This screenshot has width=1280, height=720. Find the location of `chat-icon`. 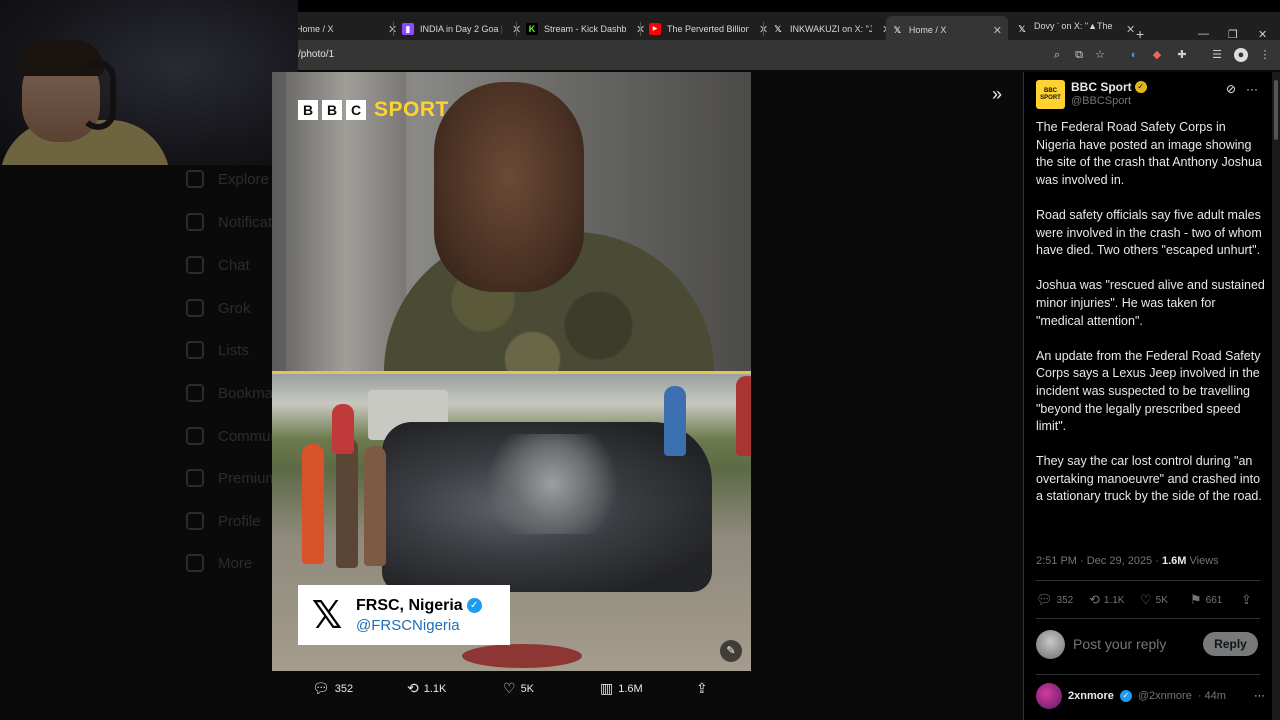

chat-icon is located at coordinates (195, 265).